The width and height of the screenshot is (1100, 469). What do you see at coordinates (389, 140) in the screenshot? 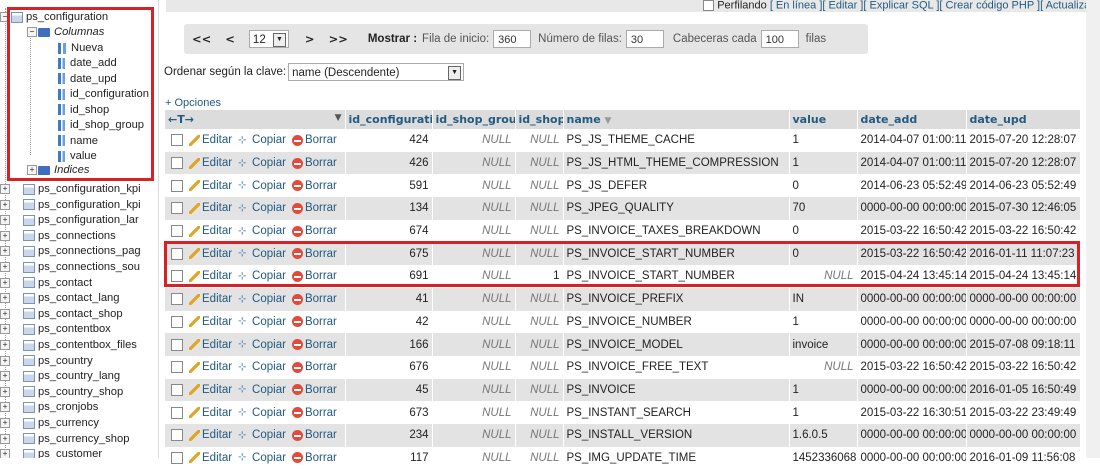
I see `cell-id-configuration: 424` at bounding box center [389, 140].